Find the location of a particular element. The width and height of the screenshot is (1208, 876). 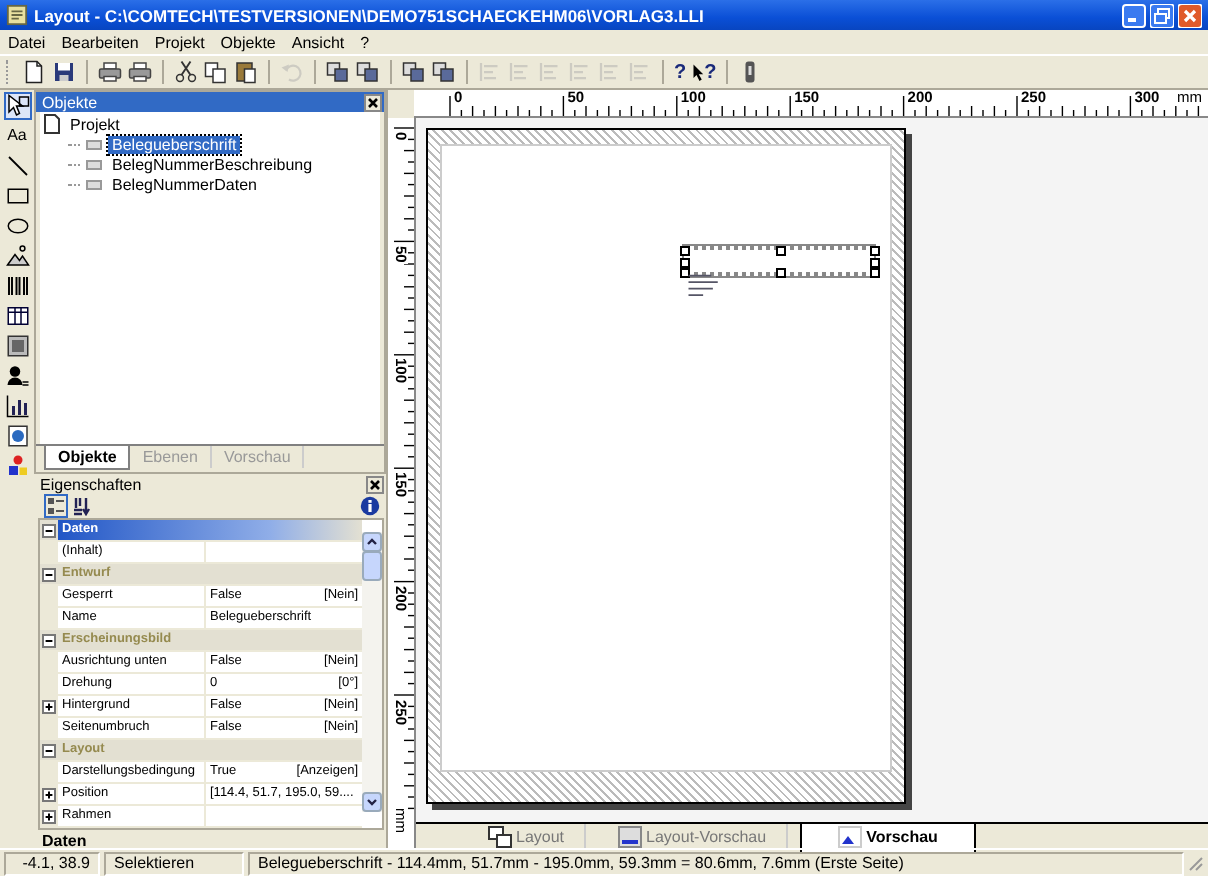

panel-tab: Objekte is located at coordinates (87, 458).